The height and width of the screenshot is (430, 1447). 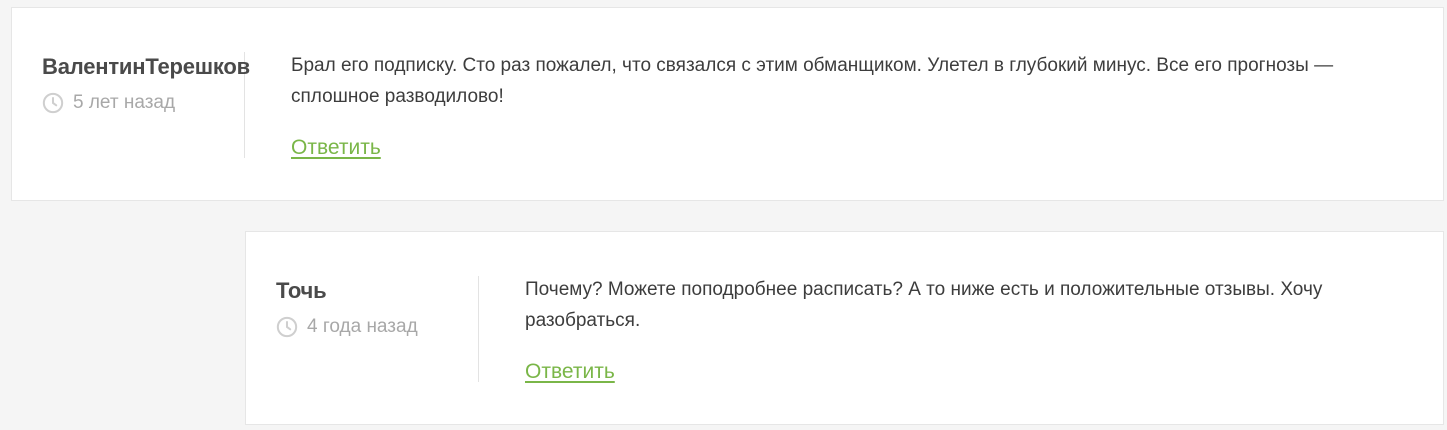 What do you see at coordinates (301, 290) in the screenshot?
I see `comment-author: Точь` at bounding box center [301, 290].